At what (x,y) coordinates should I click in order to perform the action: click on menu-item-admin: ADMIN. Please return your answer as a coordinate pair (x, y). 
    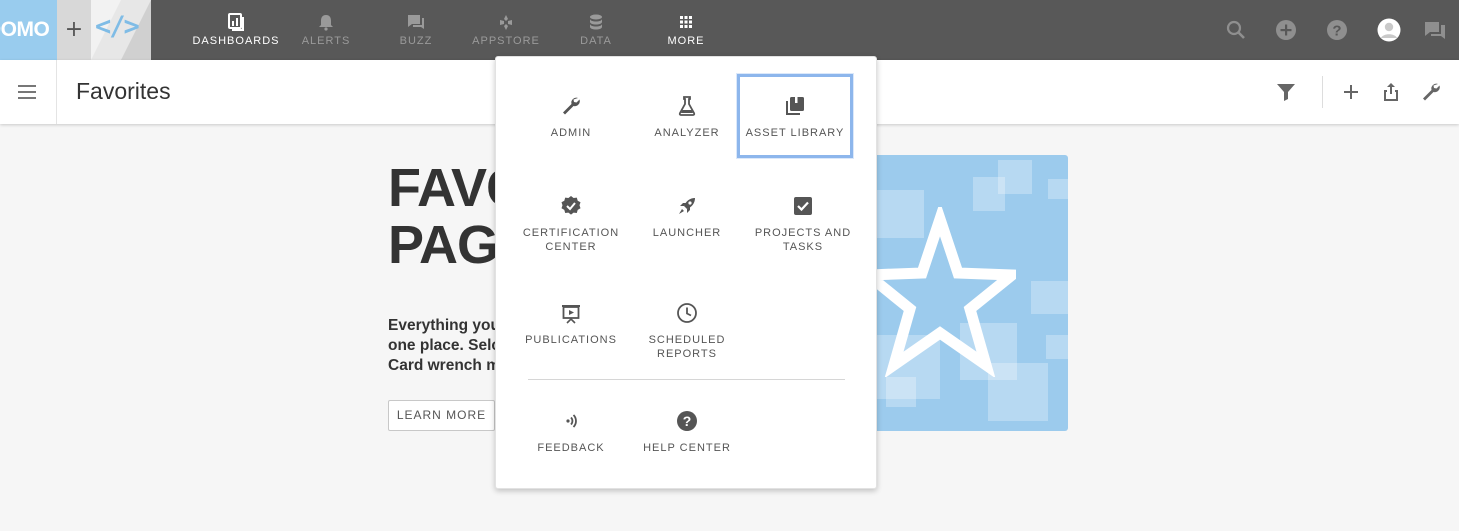
    Looking at the image, I should click on (571, 117).